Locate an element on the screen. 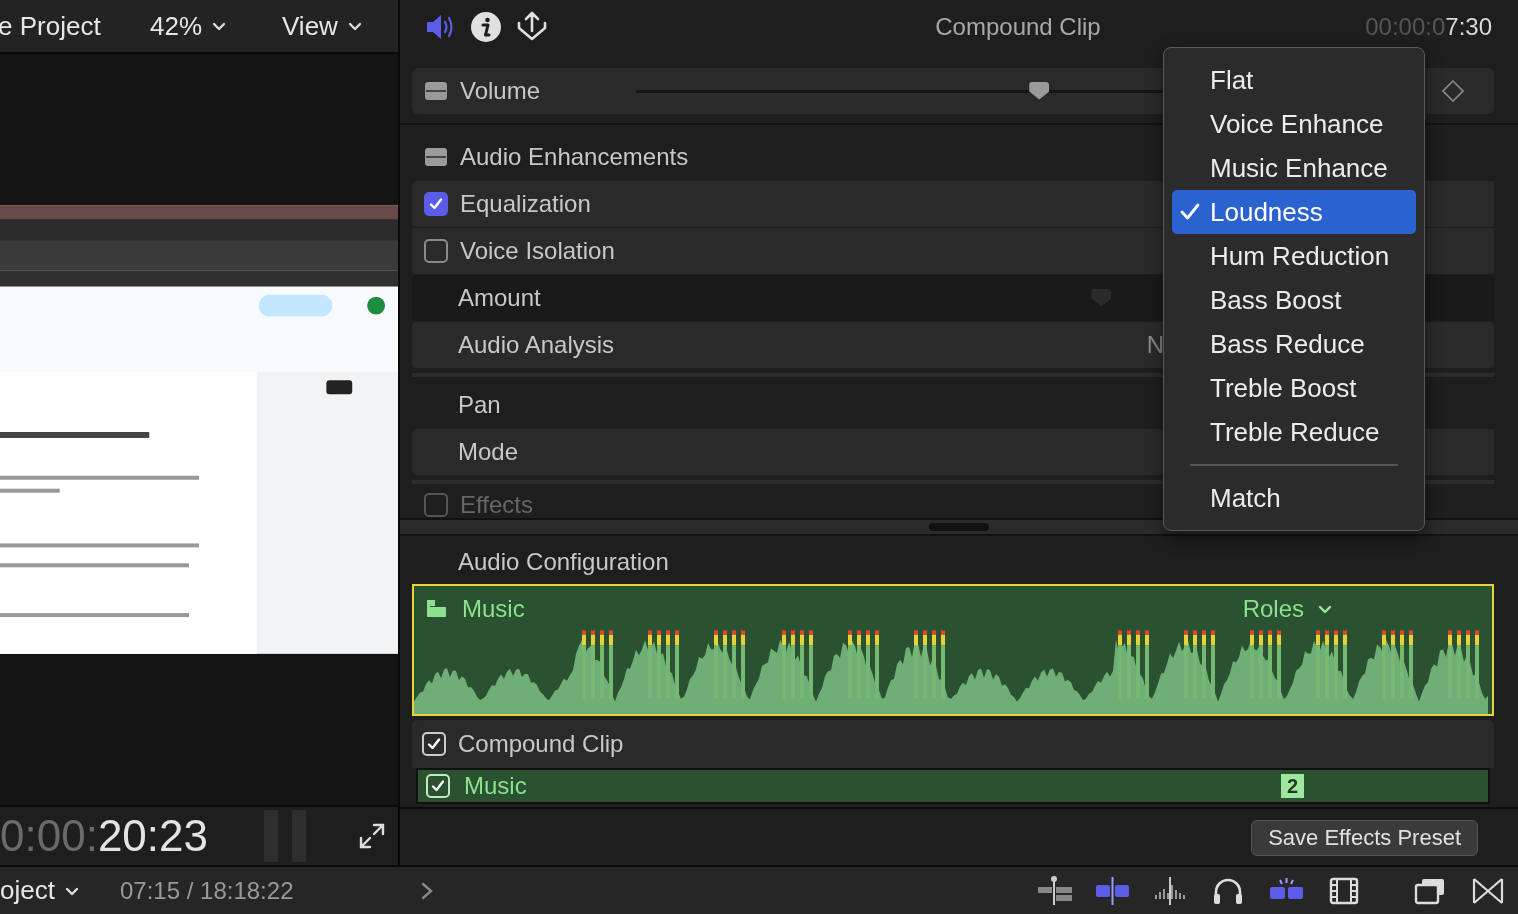 This screenshot has height=914, width=1518. project-menu: oject is located at coordinates (60, 890).